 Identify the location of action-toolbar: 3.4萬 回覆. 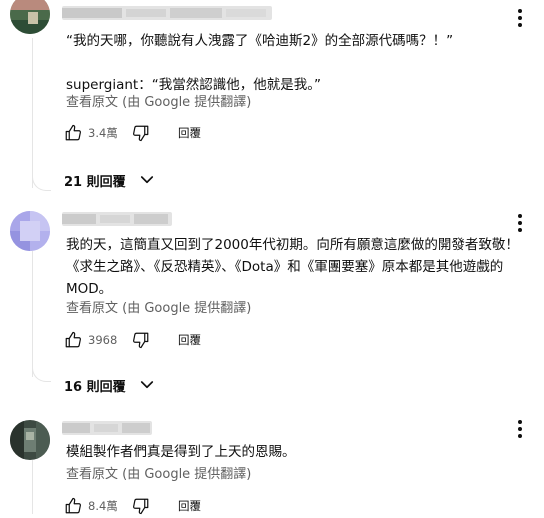
(132, 133).